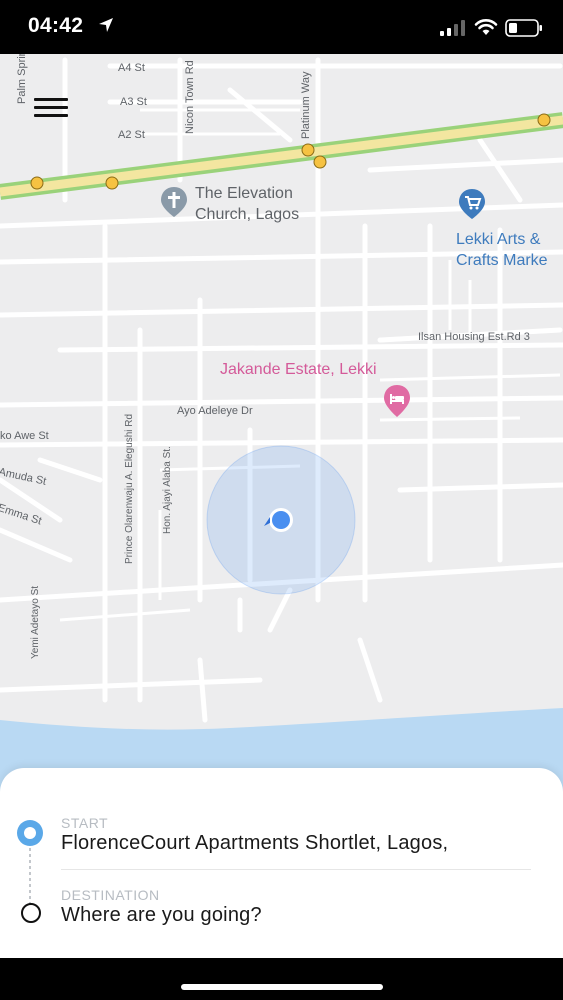  What do you see at coordinates (498, 239) in the screenshot?
I see `poi-market-line1: Lekki Arts &` at bounding box center [498, 239].